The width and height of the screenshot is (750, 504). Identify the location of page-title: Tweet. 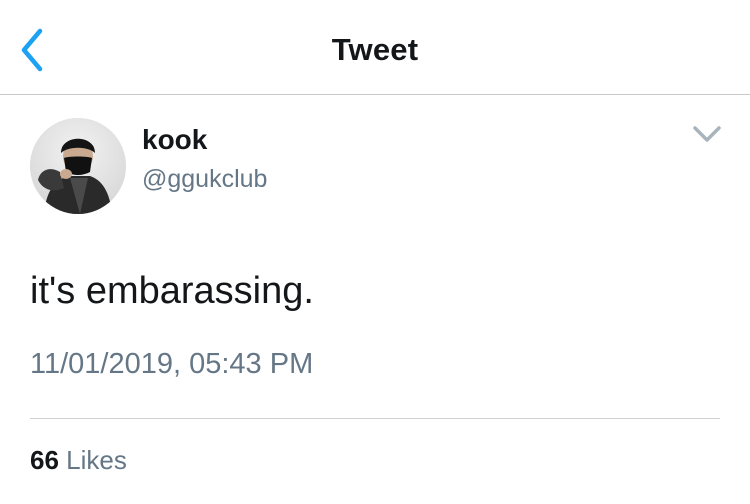
(375, 49).